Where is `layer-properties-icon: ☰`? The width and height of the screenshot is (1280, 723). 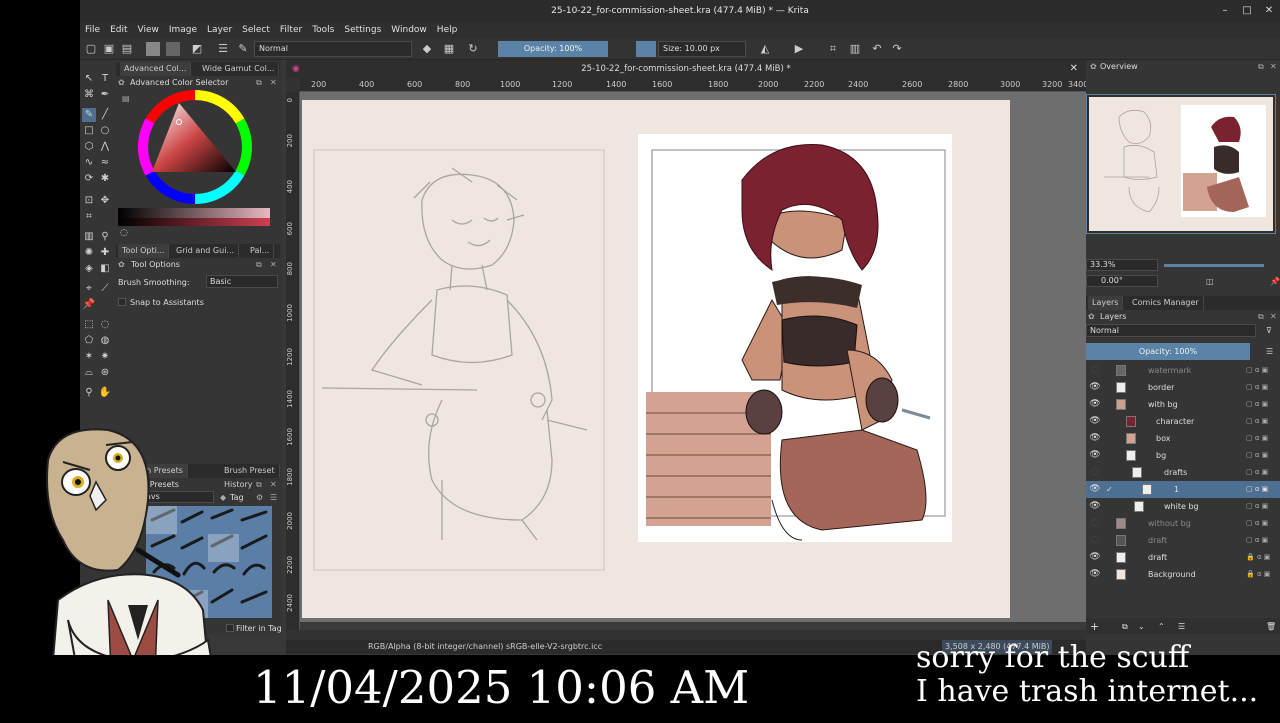
layer-properties-icon: ☰ is located at coordinates (1181, 626).